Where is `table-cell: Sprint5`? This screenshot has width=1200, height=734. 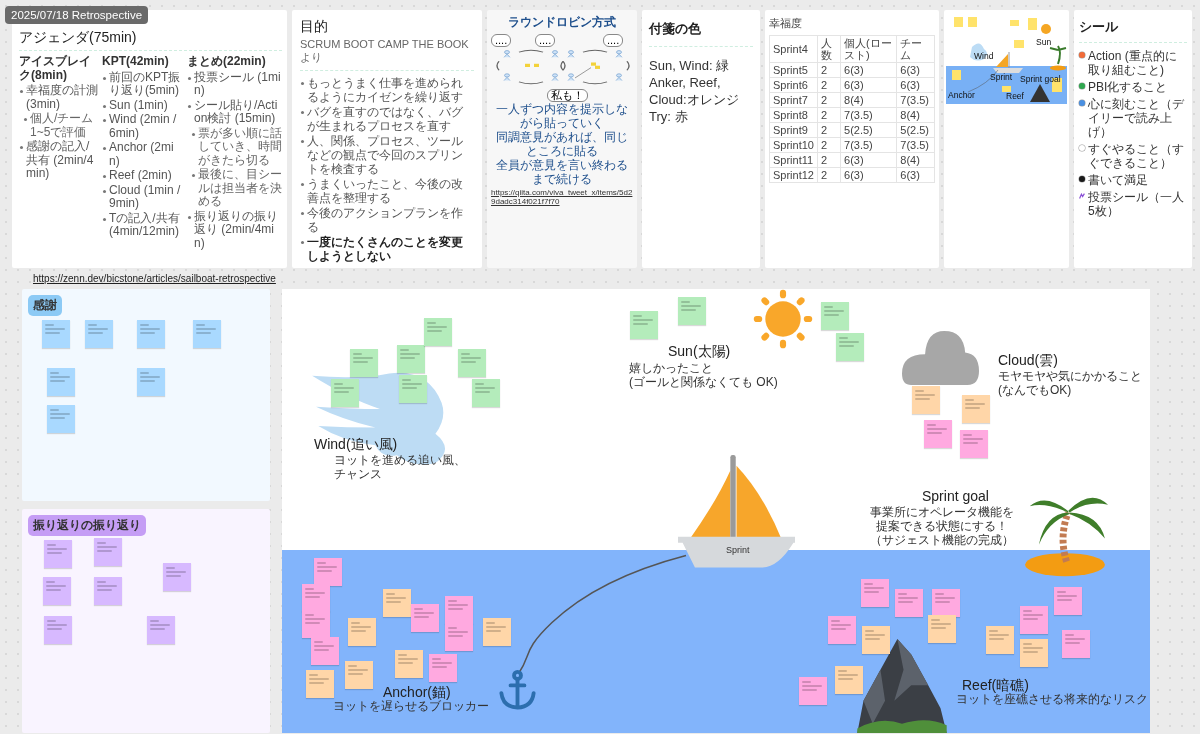 table-cell: Sprint5 is located at coordinates (793, 70).